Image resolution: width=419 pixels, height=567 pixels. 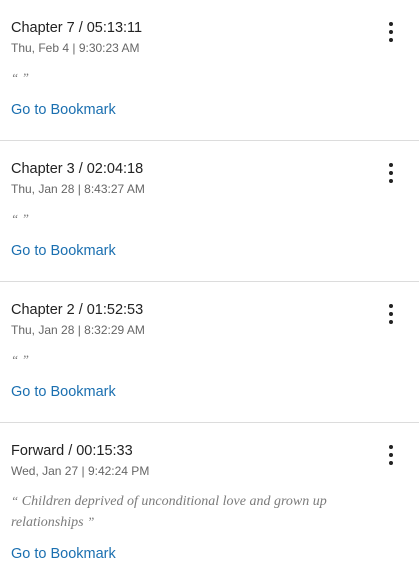 What do you see at coordinates (78, 189) in the screenshot?
I see `bookmark-date: Thu, Jan 28 | 8:43:27 AM` at bounding box center [78, 189].